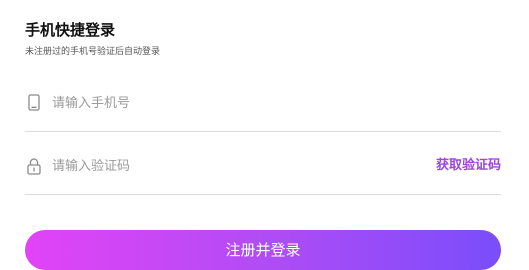 The width and height of the screenshot is (529, 270). What do you see at coordinates (70, 30) in the screenshot?
I see `page-title: 手机快捷登录` at bounding box center [70, 30].